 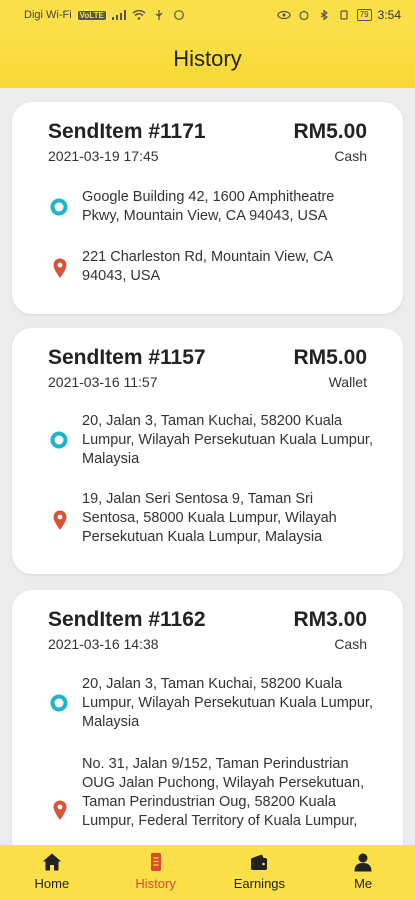 I want to click on volte-badge: VoLTE, so click(x=91, y=15).